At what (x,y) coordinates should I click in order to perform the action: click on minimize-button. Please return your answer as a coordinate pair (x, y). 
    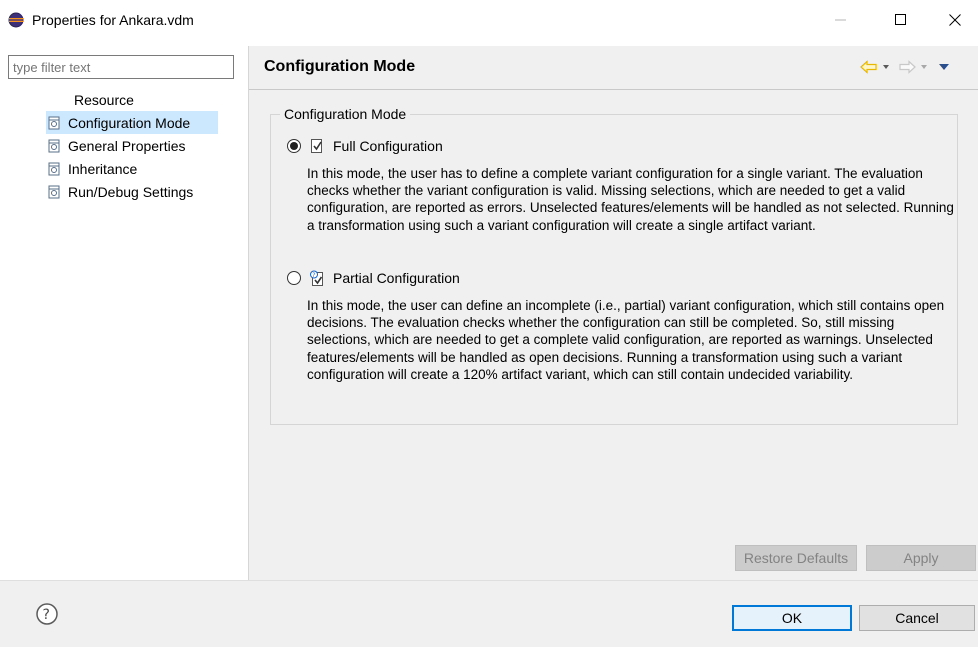
    Looking at the image, I should click on (841, 20).